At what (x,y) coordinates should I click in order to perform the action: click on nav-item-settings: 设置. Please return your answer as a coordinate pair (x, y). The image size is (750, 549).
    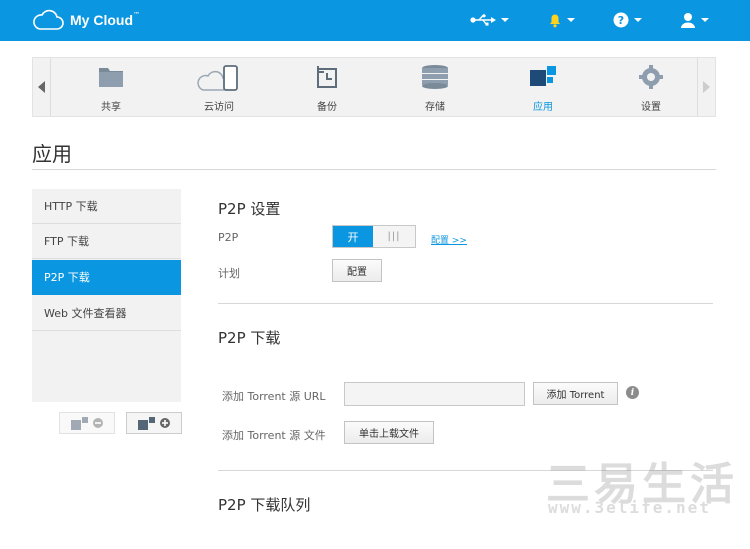
    Looking at the image, I should click on (651, 87).